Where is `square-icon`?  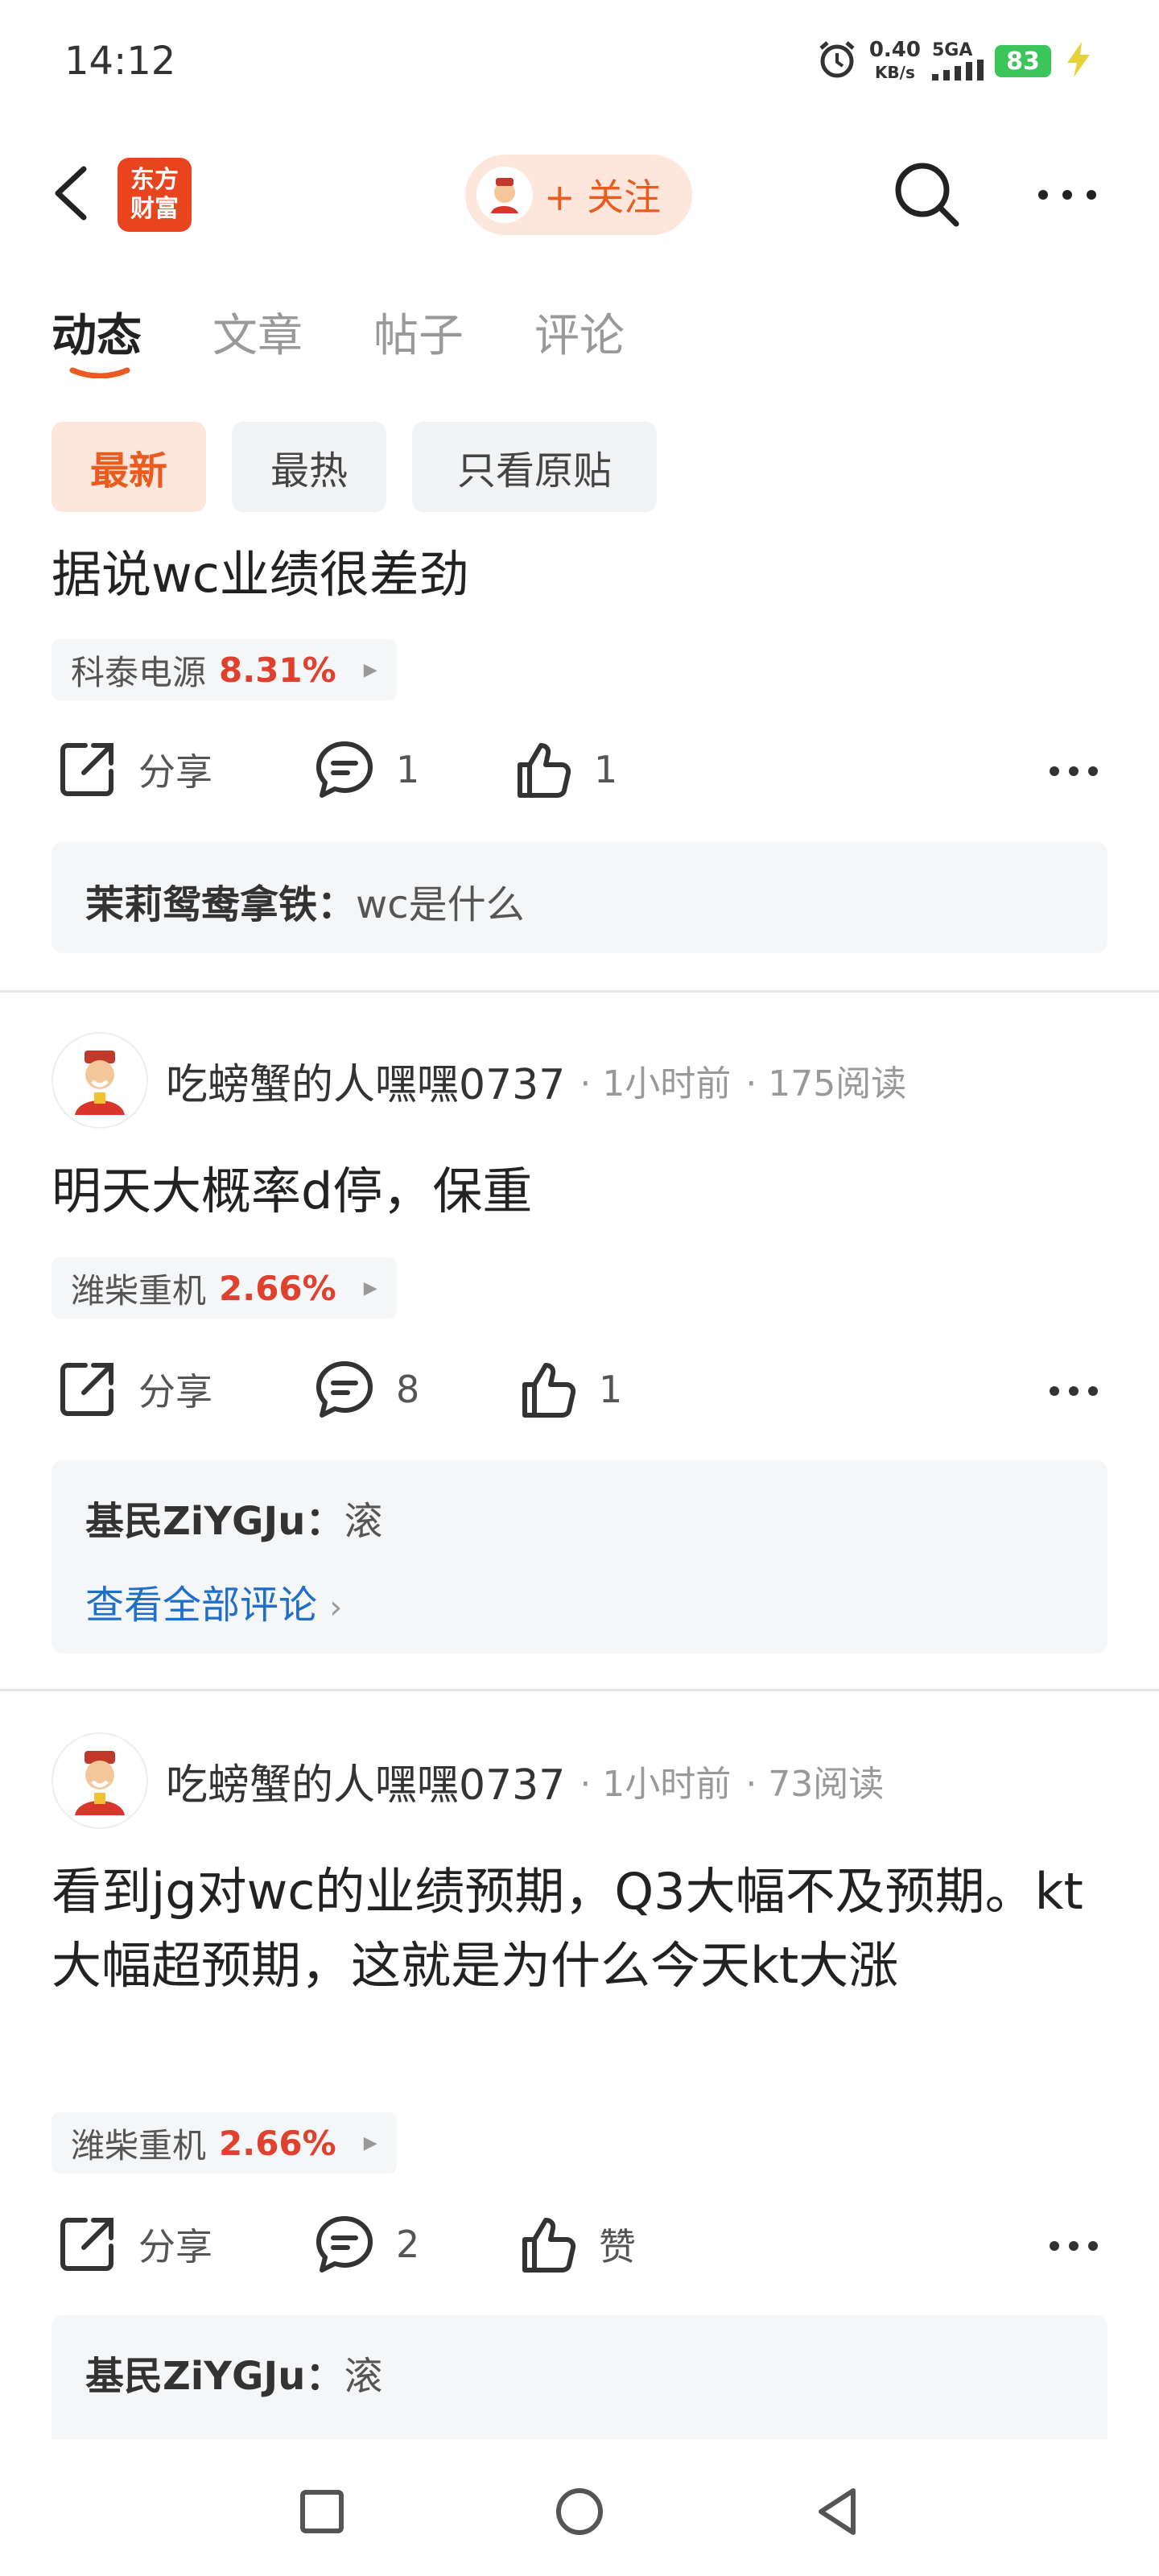 square-icon is located at coordinates (322, 2511).